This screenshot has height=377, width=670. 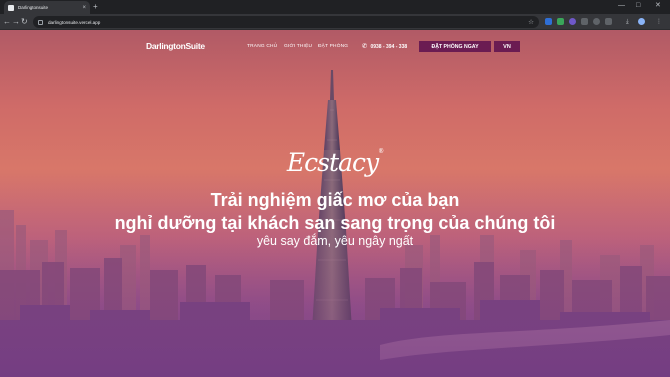 What do you see at coordinates (175, 46) in the screenshot?
I see `site-logo: DarlingtonSuite` at bounding box center [175, 46].